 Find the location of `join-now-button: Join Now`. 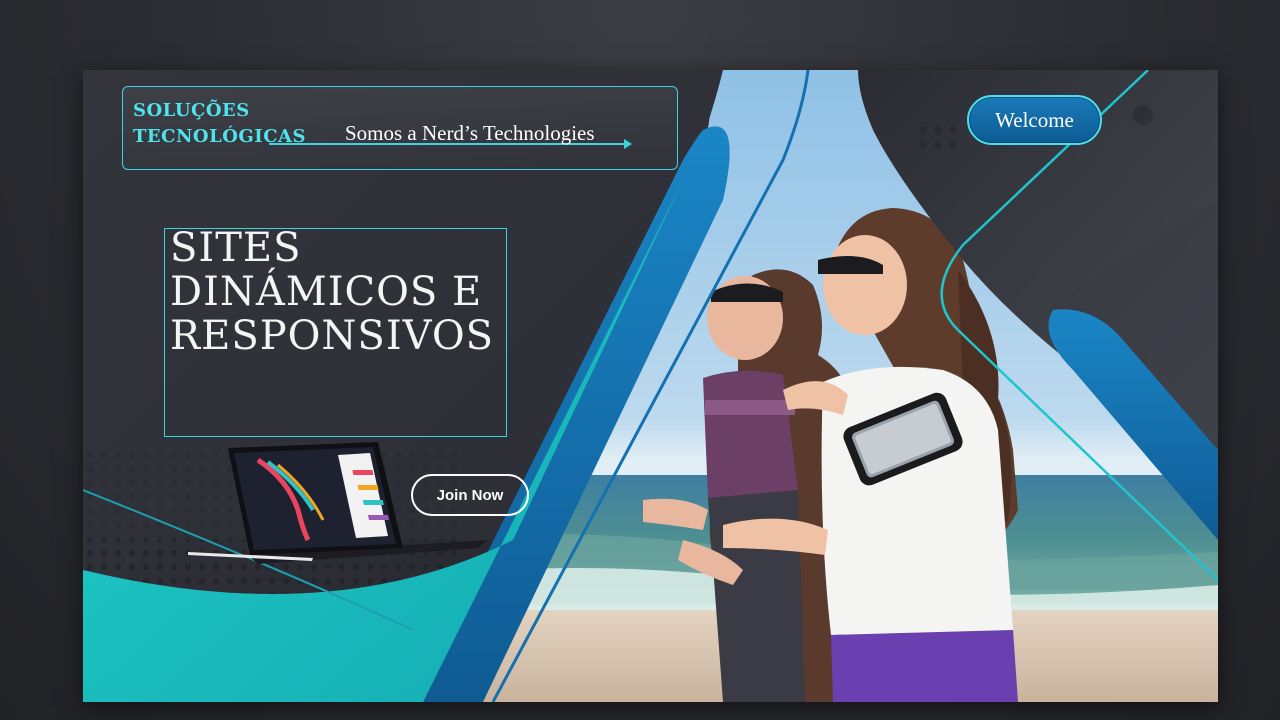

join-now-button: Join Now is located at coordinates (470, 495).